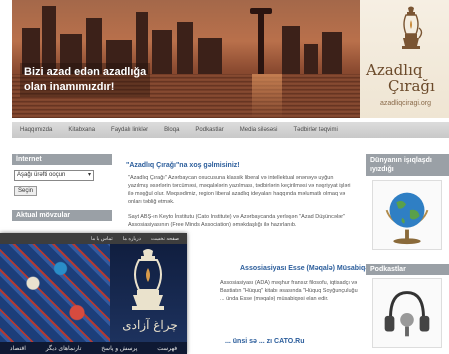  Describe the element at coordinates (148, 279) in the screenshot. I see `lantern-logo-icon` at that location.